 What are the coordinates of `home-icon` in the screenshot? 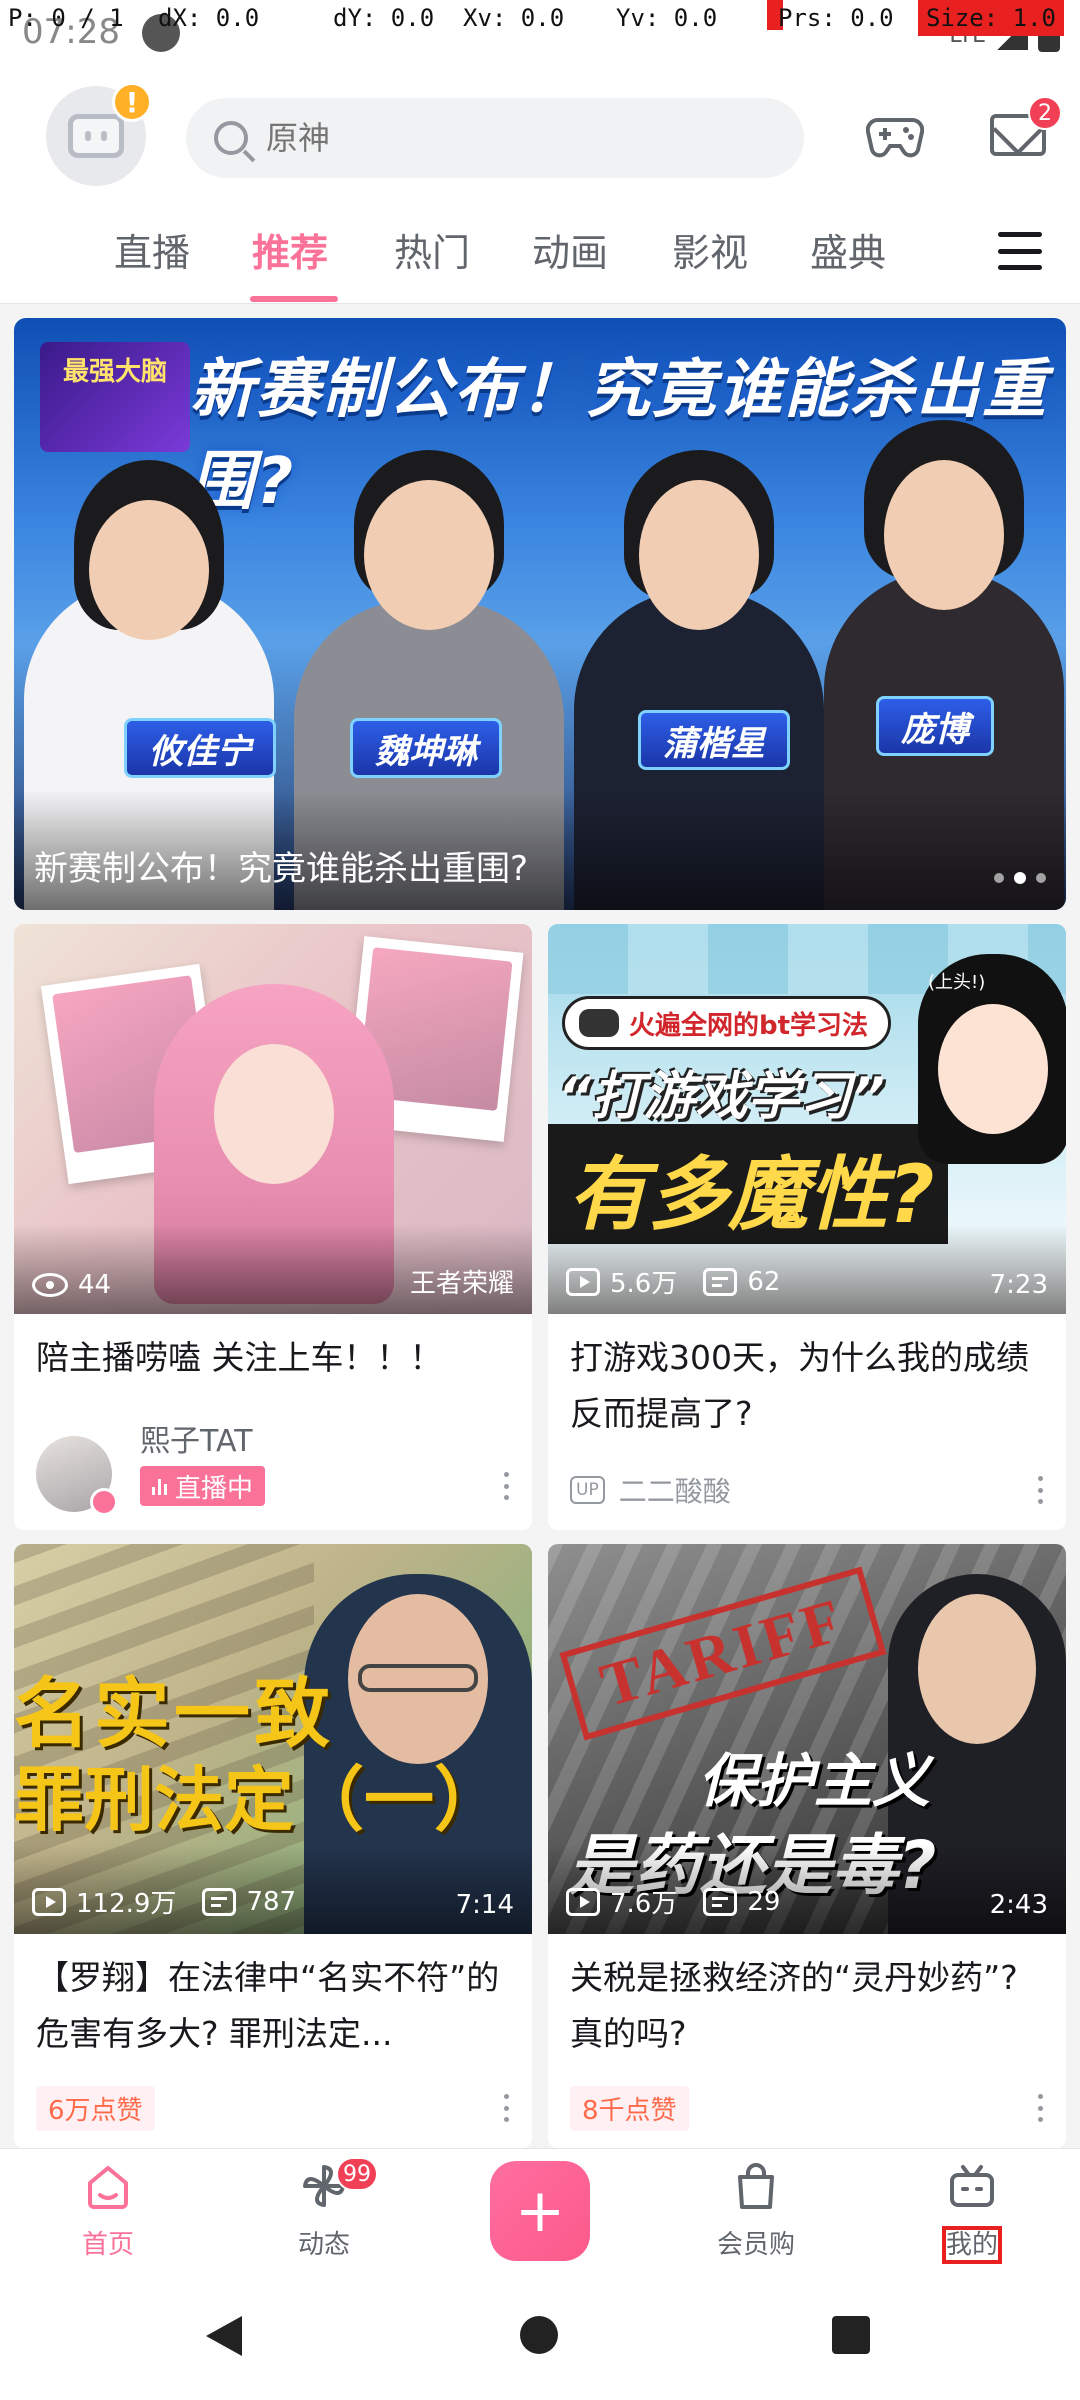 It's located at (108, 2187).